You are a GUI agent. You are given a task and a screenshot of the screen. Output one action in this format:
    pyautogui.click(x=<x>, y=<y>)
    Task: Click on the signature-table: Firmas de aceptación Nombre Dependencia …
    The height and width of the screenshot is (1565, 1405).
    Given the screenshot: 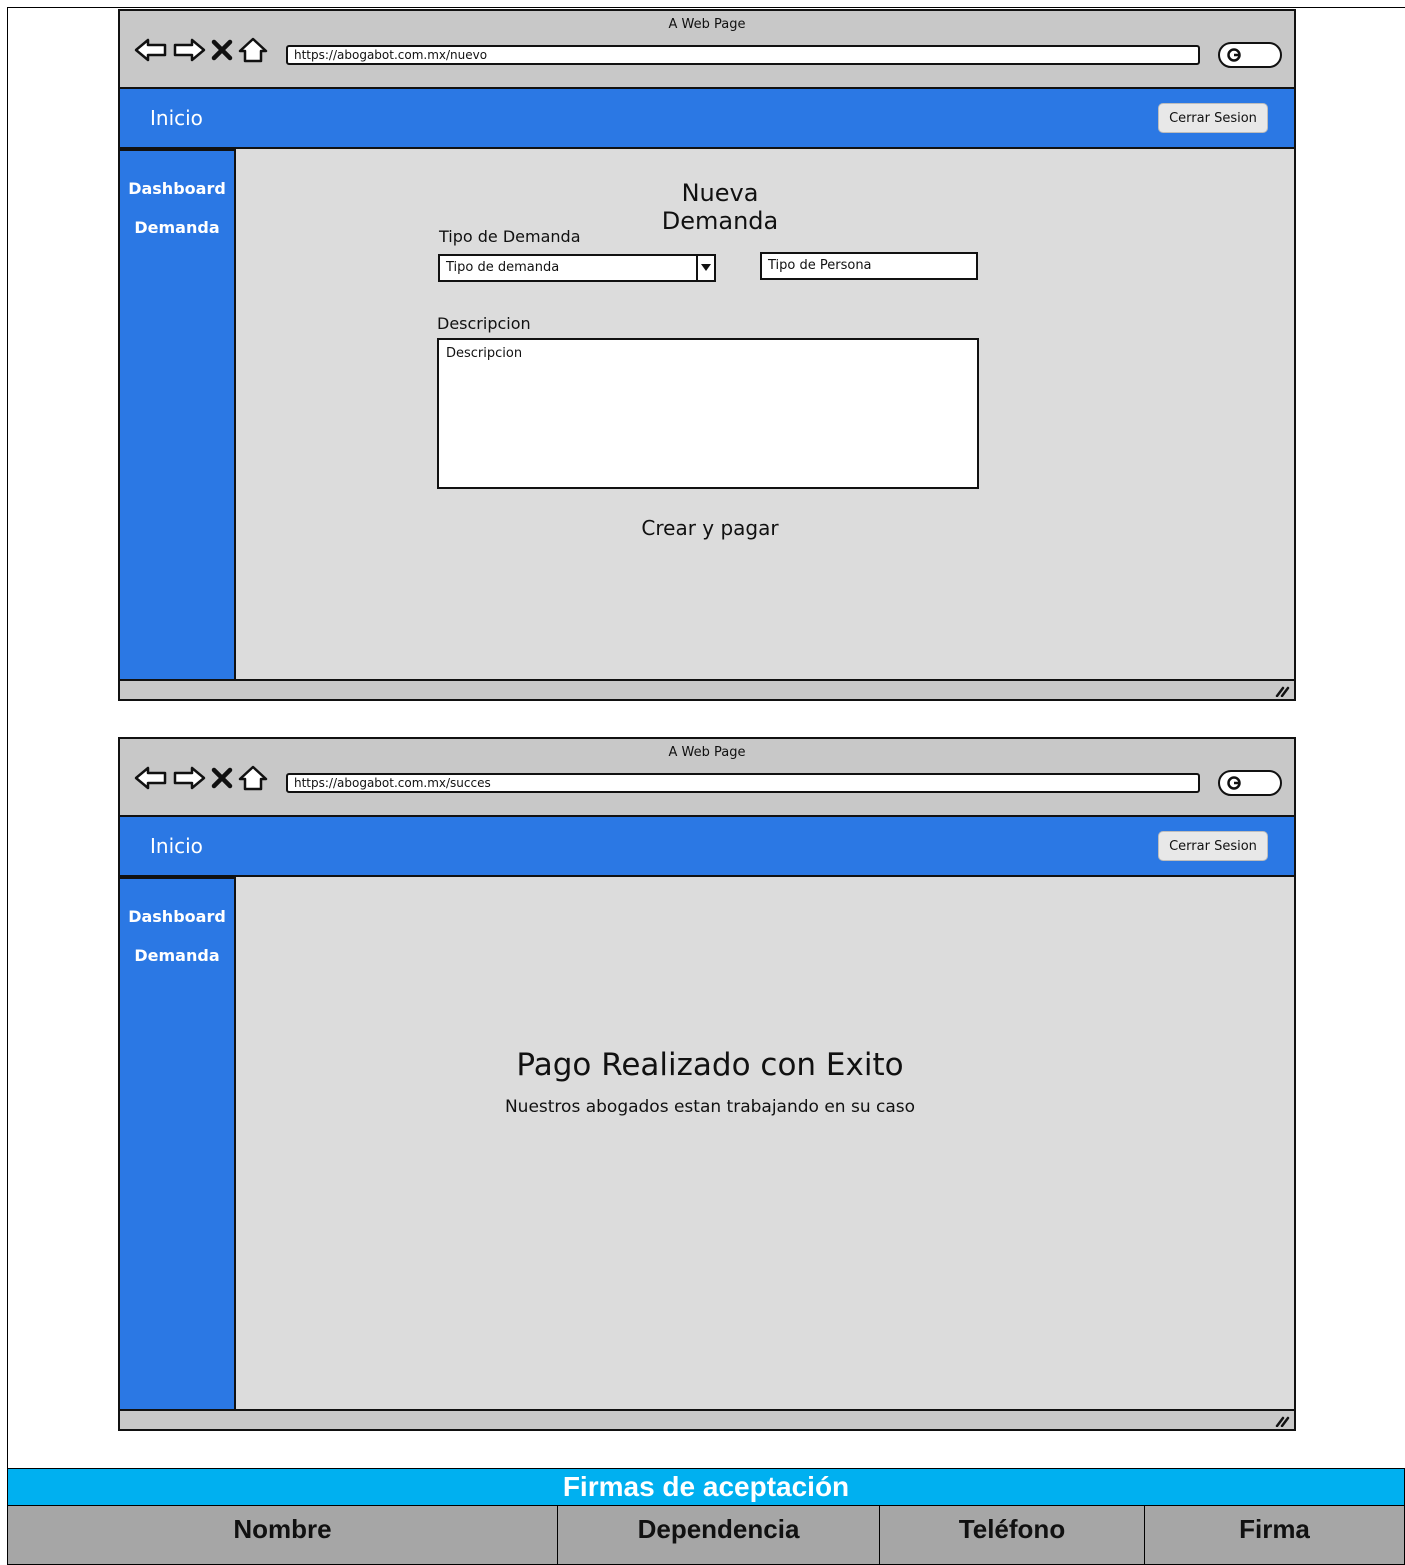 What is the action you would take?
    pyautogui.click(x=706, y=1516)
    